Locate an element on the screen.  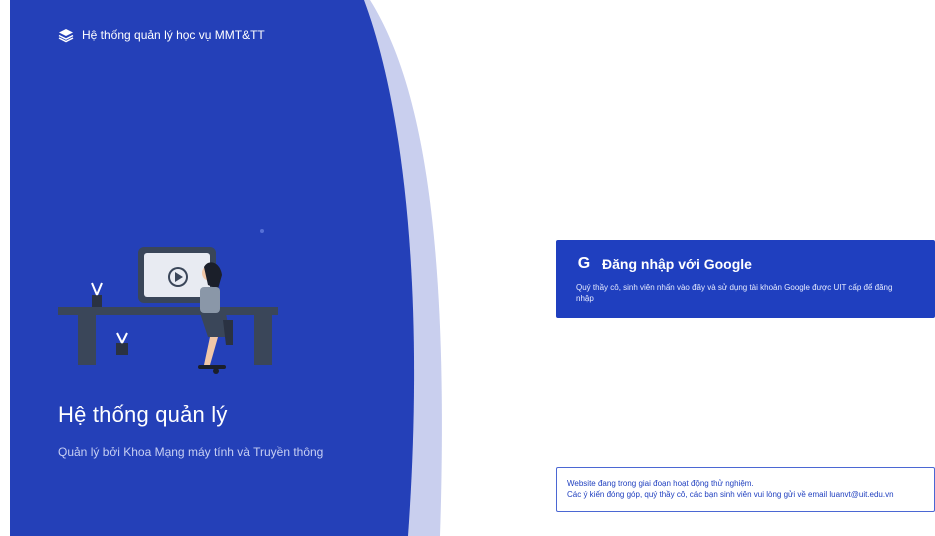
google-icon: G is located at coordinates (584, 263).